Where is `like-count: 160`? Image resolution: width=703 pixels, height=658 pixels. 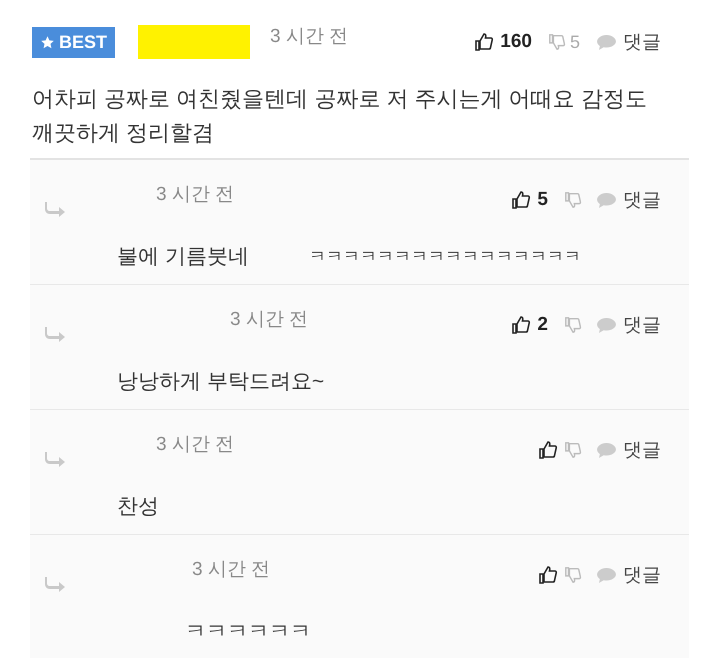
like-count: 160 is located at coordinates (516, 42).